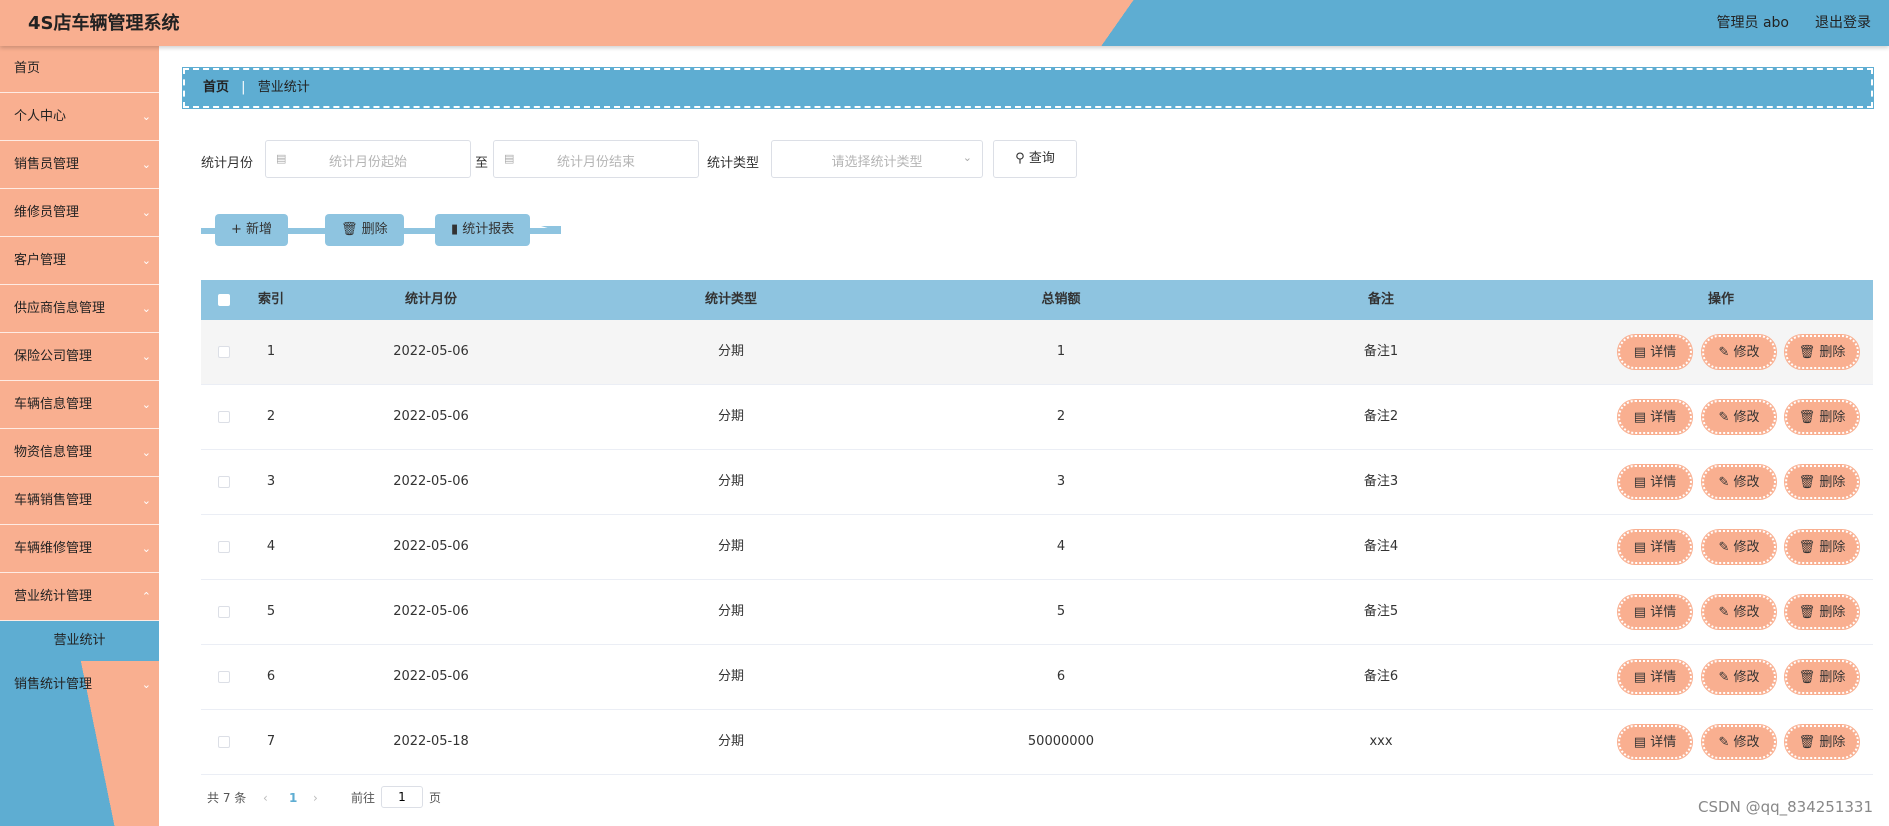 This screenshot has width=1889, height=826. Describe the element at coordinates (104, 23) in the screenshot. I see `app-title: 4S店车辆管理系统` at that location.